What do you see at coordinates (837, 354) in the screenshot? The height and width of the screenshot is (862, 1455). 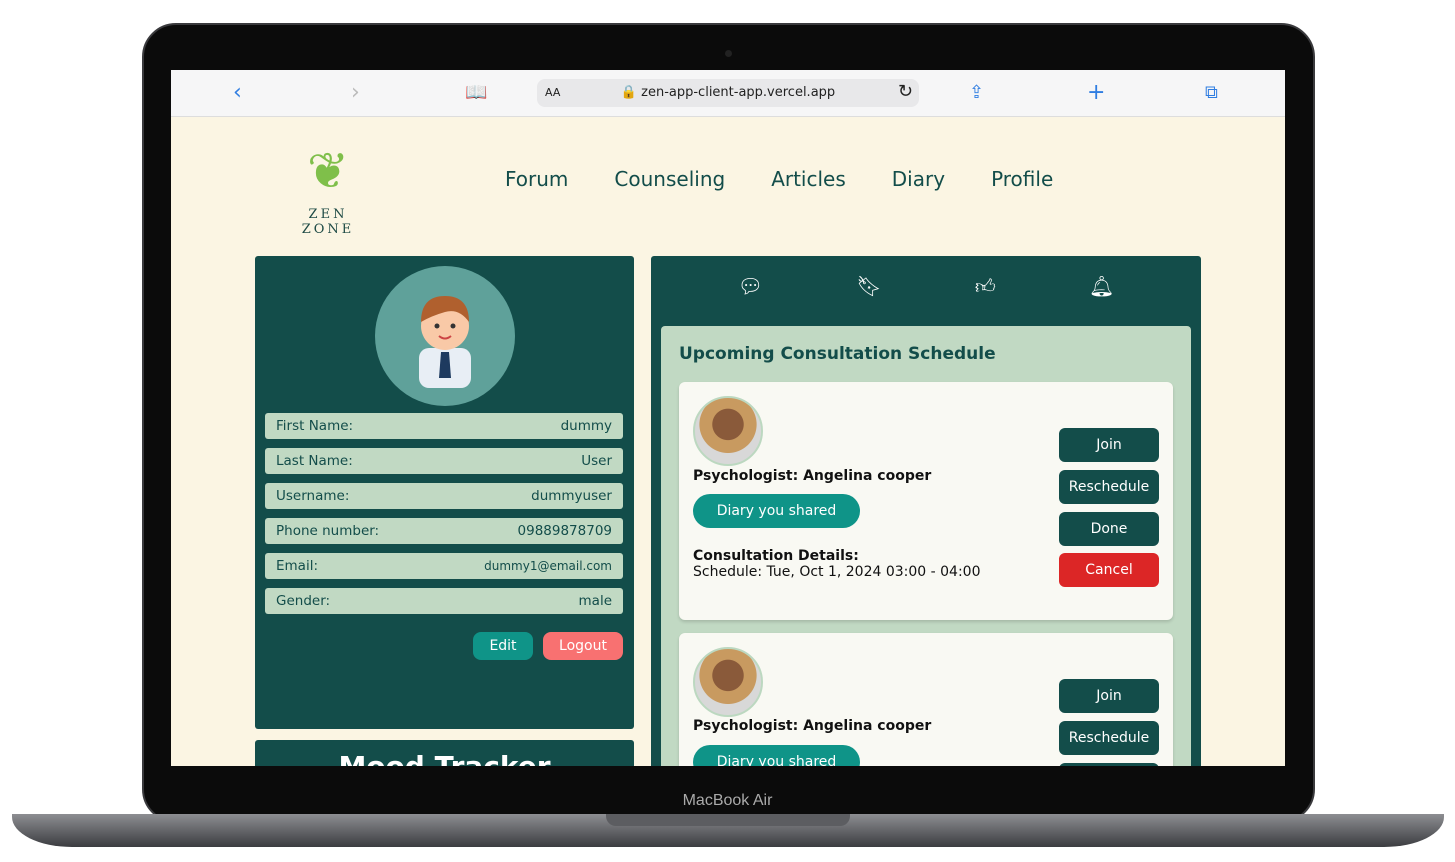 I see `schedule-title: Upcoming Consultation Schedule` at bounding box center [837, 354].